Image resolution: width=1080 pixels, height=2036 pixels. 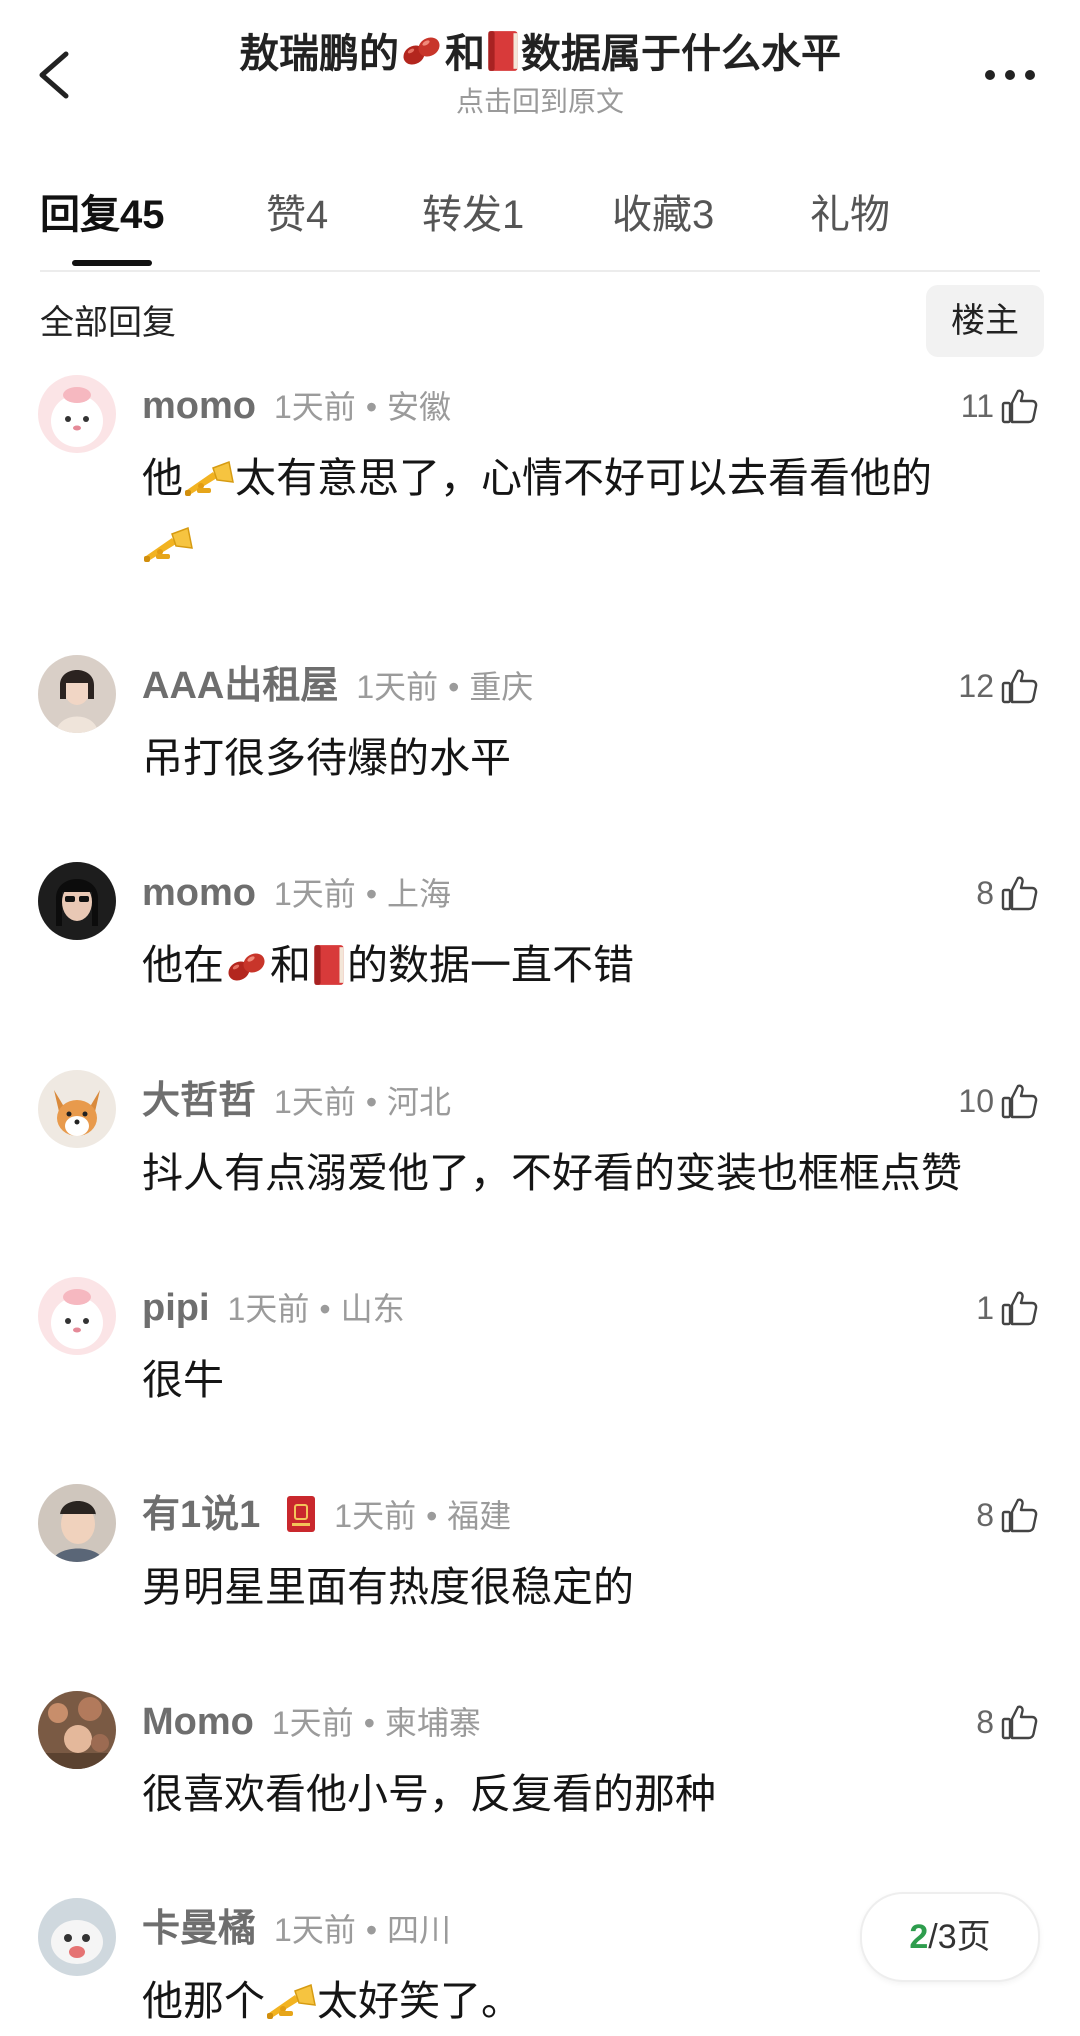 I want to click on current-page: 2, so click(x=919, y=1937).